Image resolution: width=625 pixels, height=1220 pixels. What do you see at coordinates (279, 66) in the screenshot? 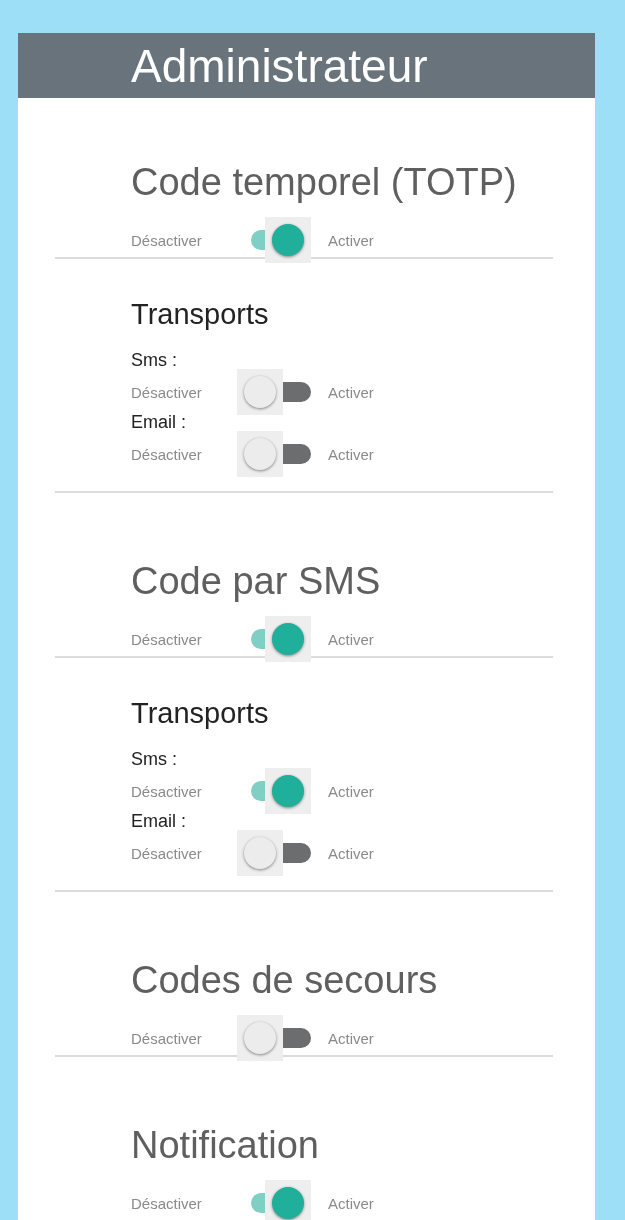
I see `page-title: Administrateur` at bounding box center [279, 66].